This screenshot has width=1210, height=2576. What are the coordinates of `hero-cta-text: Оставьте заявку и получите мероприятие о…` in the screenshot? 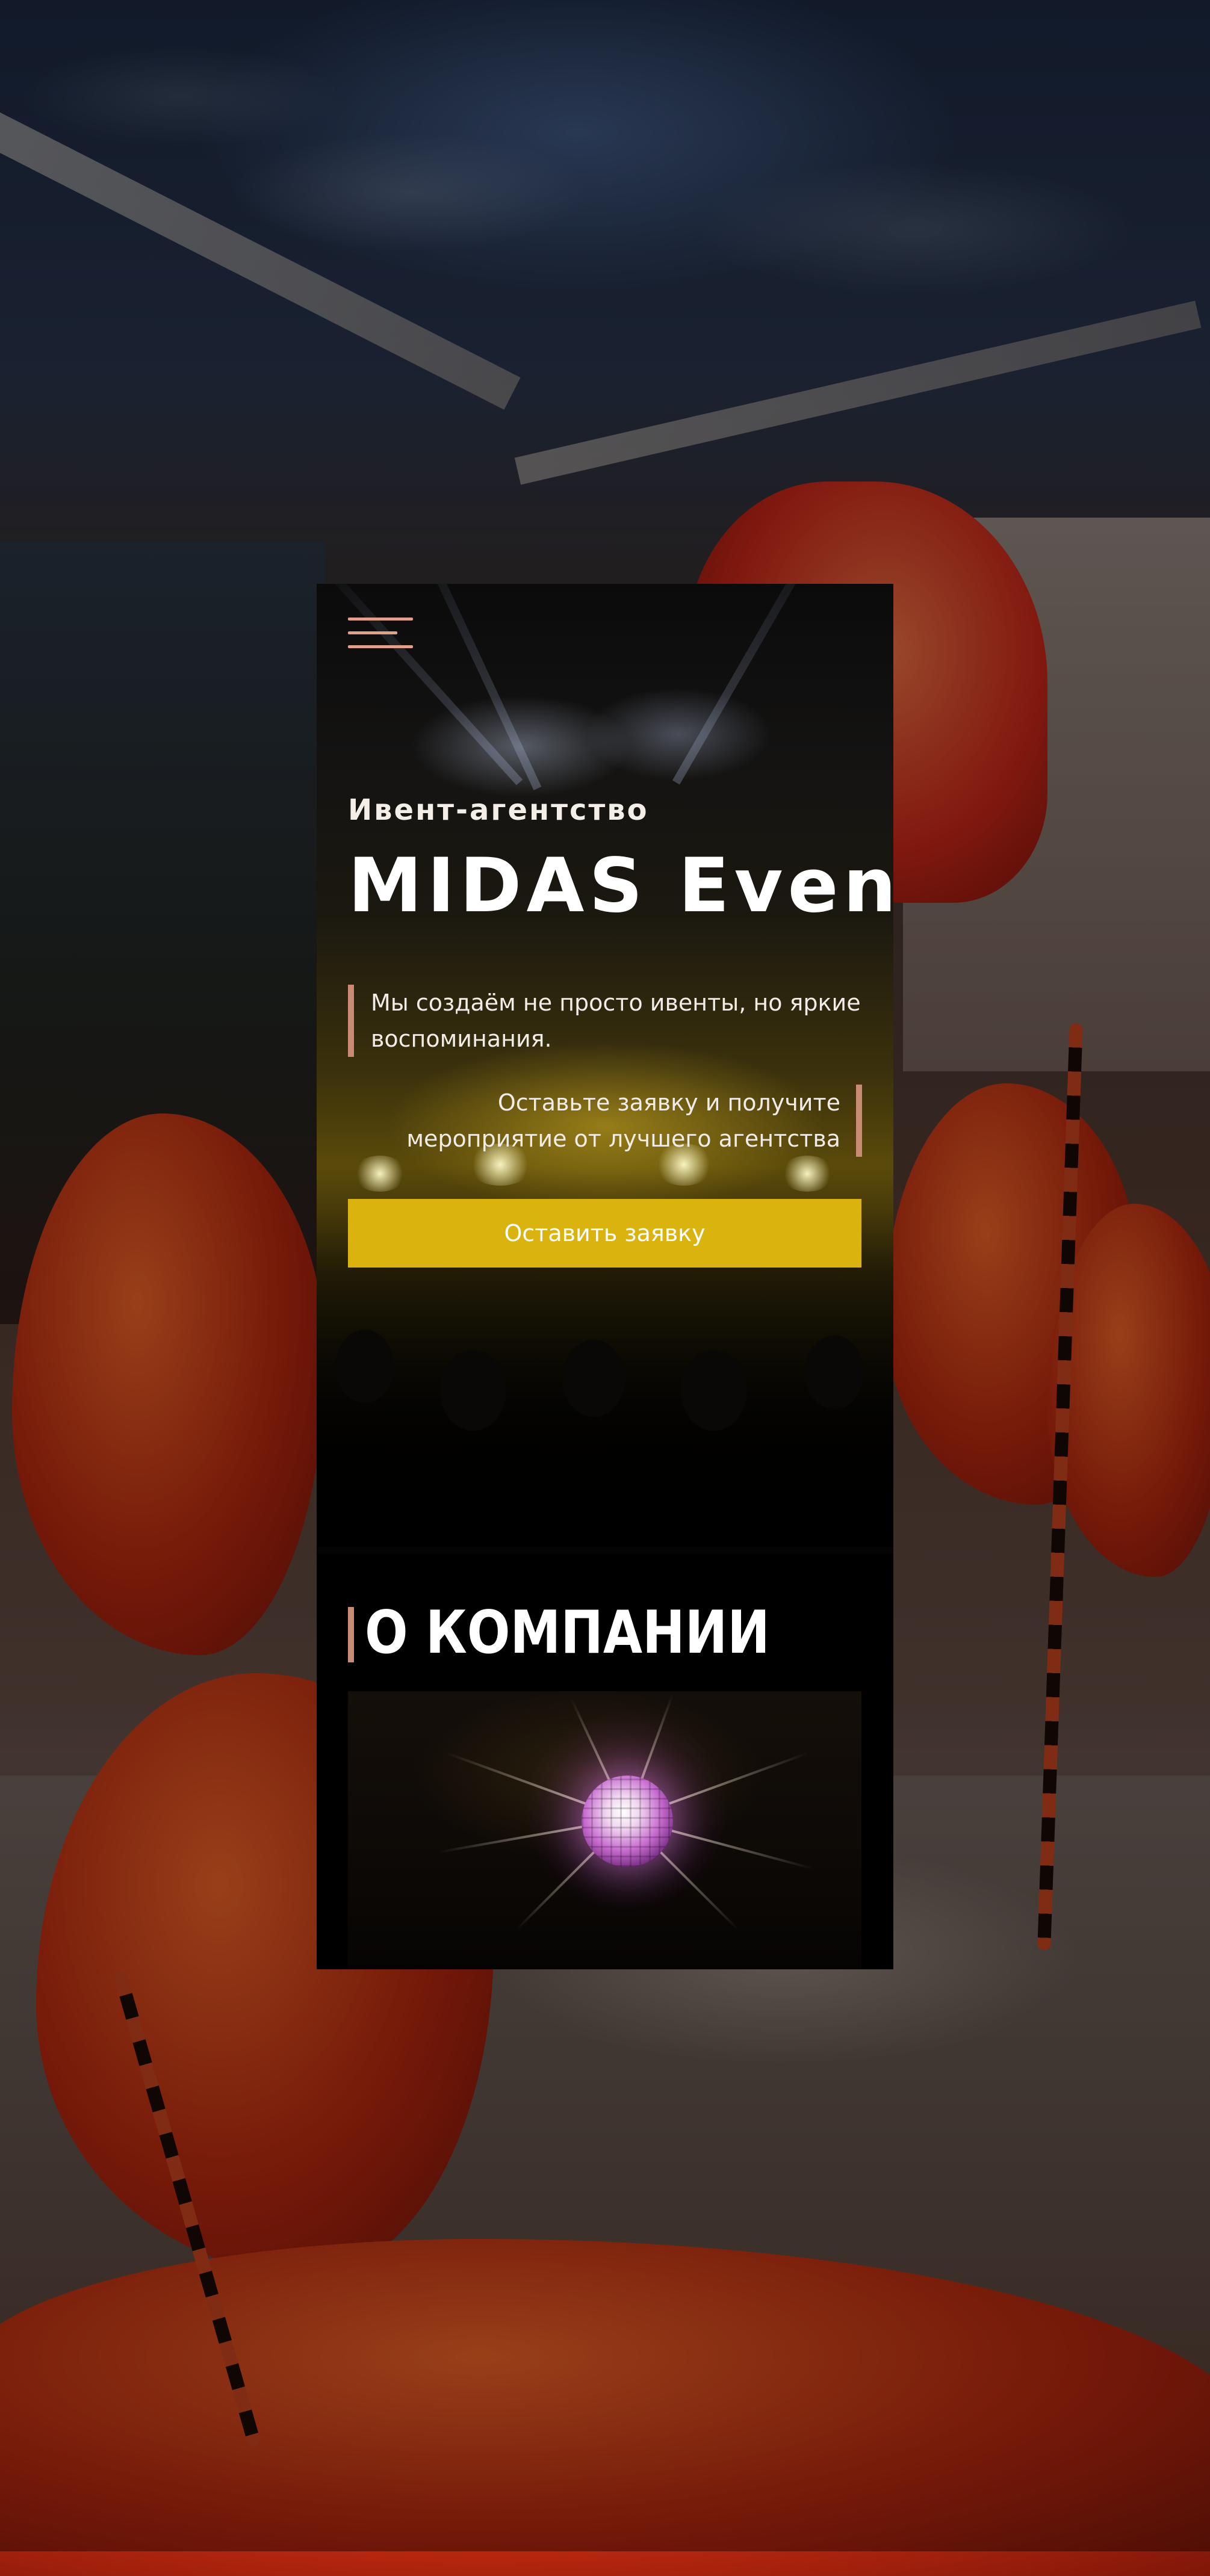 It's located at (605, 1121).